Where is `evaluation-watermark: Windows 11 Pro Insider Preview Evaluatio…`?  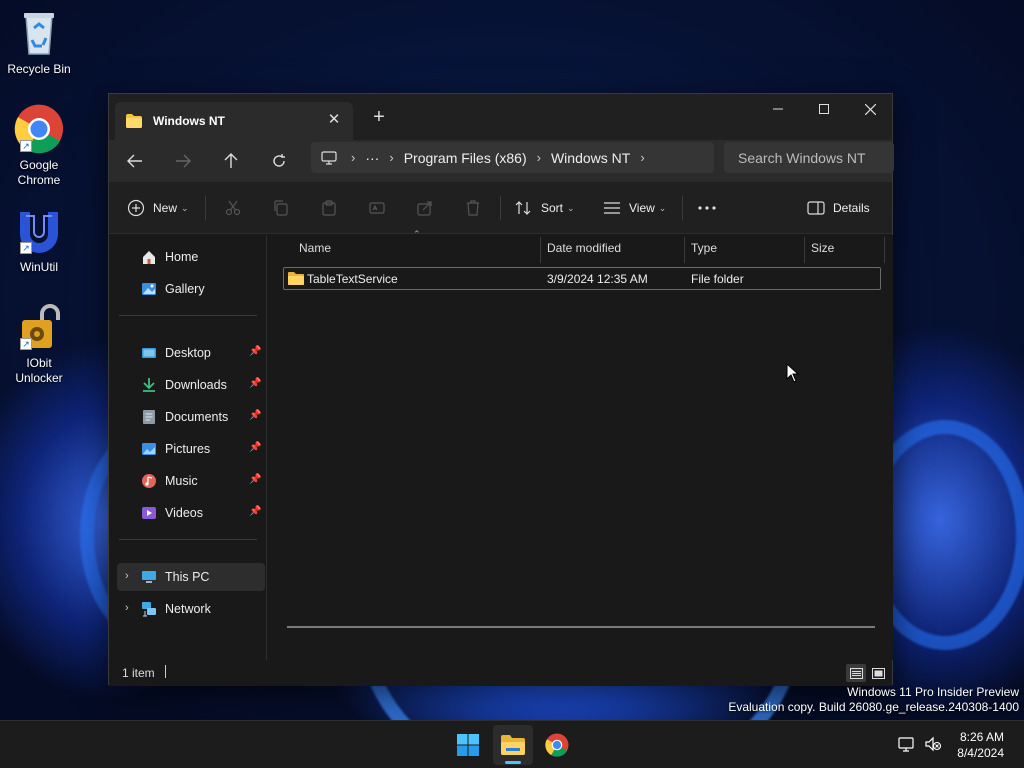
evaluation-watermark: Windows 11 Pro Insider Preview Evaluatio… is located at coordinates (873, 700).